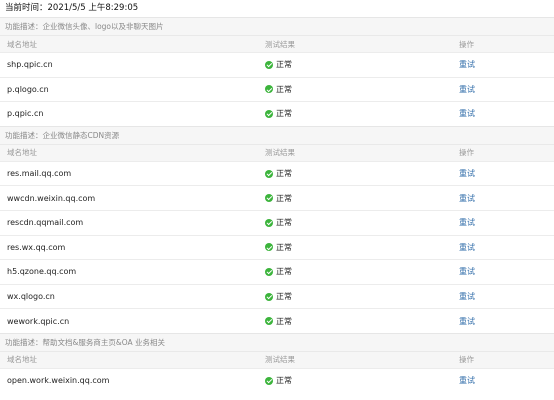  I want to click on table-row: res.wx.qq.com 正常 重试, so click(277, 247).